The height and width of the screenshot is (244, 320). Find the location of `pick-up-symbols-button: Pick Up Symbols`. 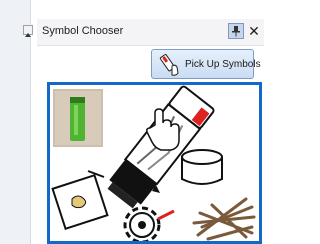

pick-up-symbols-button: Pick Up Symbols is located at coordinates (206, 64).